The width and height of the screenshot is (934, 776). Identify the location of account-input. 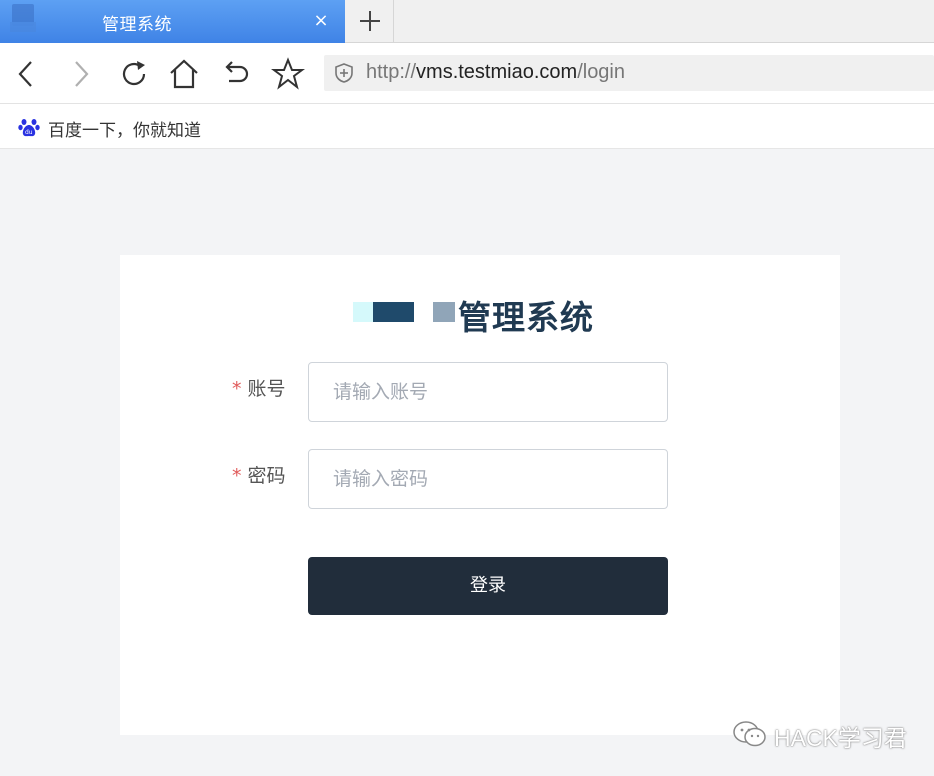
(488, 392).